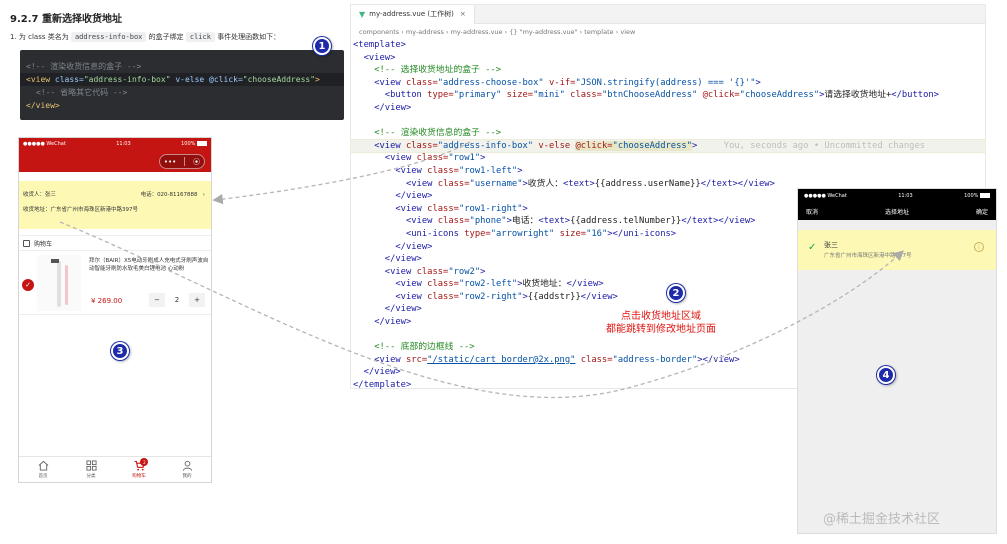 This screenshot has height=544, width=1007. Describe the element at coordinates (28, 285) in the screenshot. I see `checked-icon: ✓` at that location.